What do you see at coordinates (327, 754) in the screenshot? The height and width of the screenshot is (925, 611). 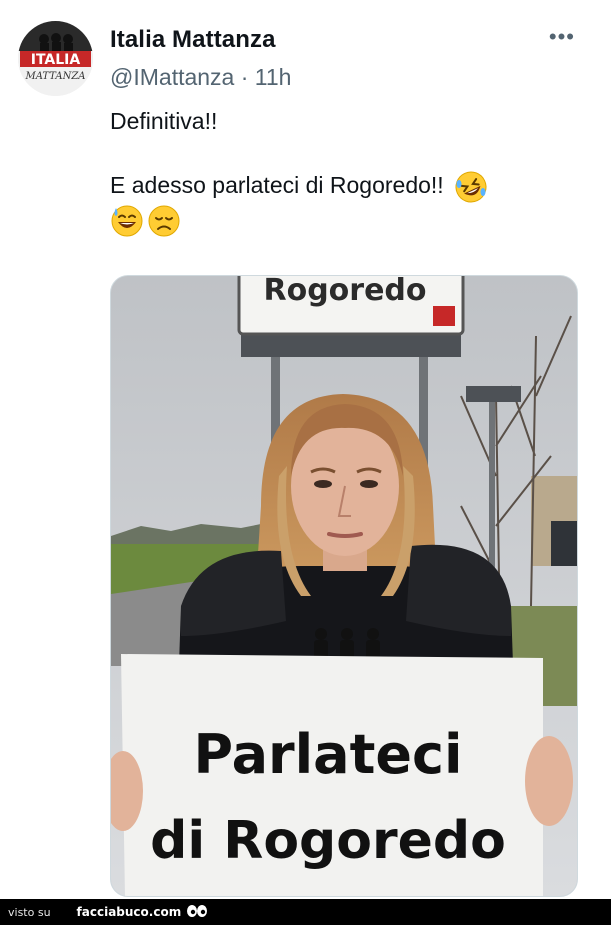 I see `placard-line-1: Parlateci` at bounding box center [327, 754].